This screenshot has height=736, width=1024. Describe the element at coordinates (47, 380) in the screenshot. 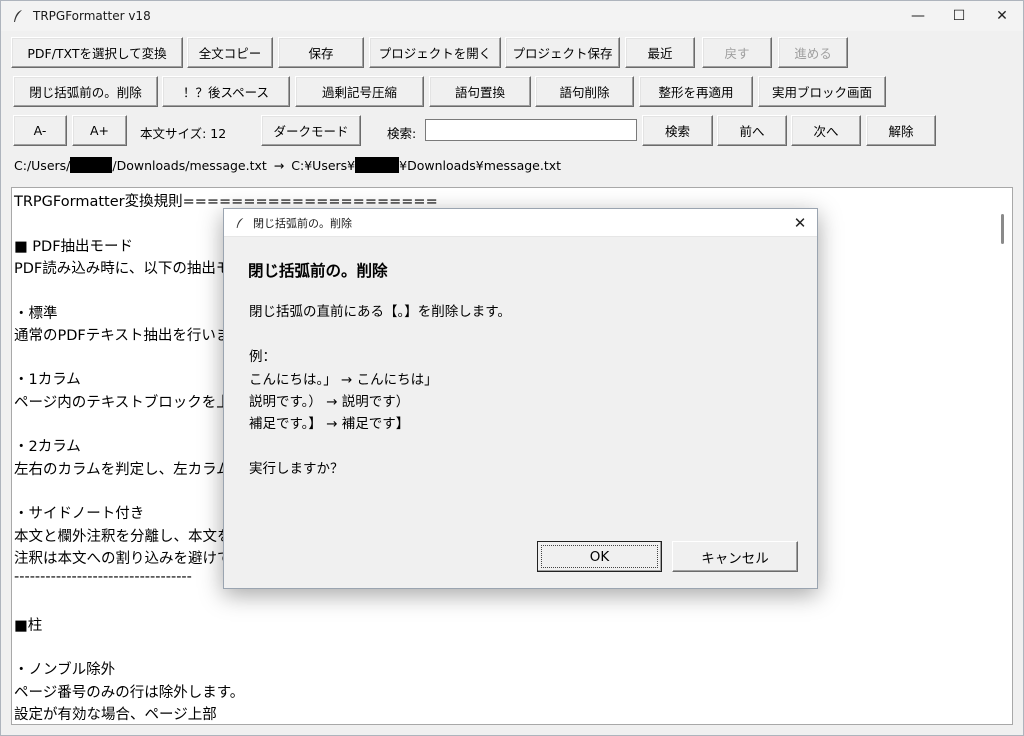

I see `editor-line: ・1カラム` at that location.